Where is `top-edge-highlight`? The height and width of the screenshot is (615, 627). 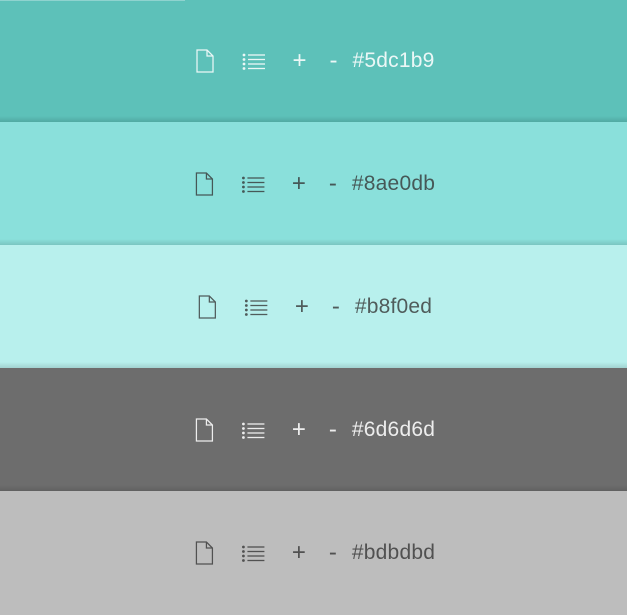
top-edge-highlight is located at coordinates (92, 0).